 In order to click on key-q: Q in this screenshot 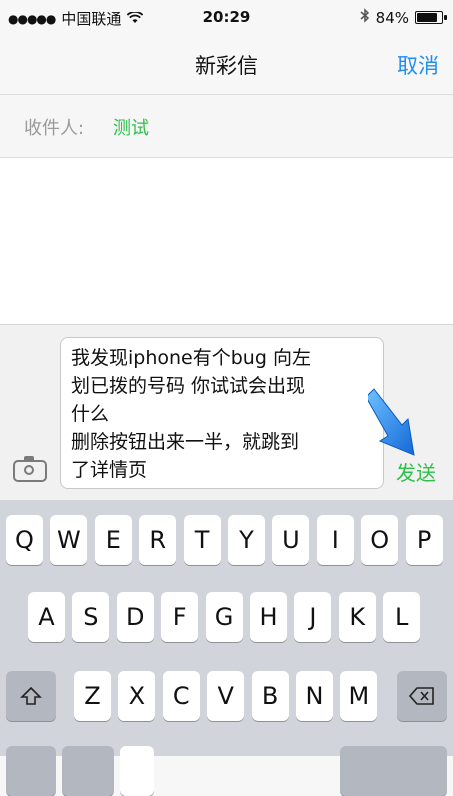, I will do `click(24, 540)`.